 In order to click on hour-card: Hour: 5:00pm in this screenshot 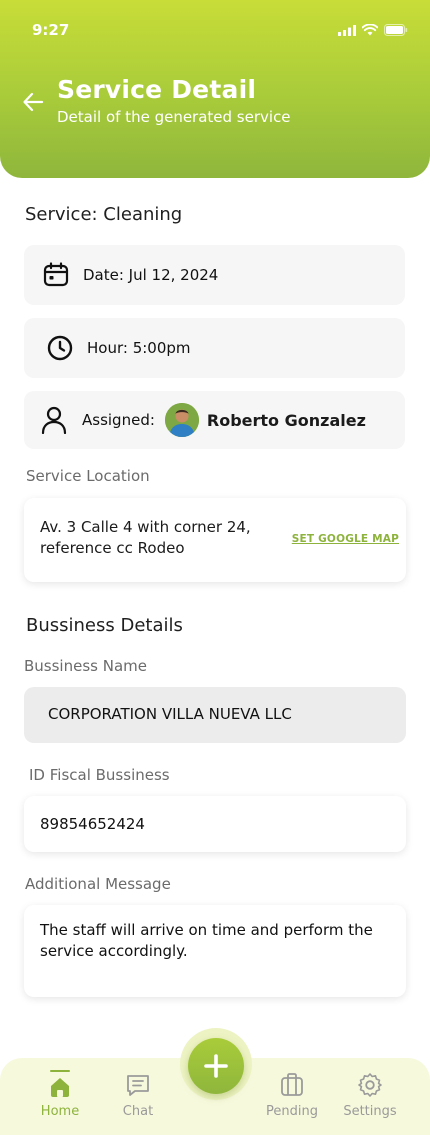, I will do `click(214, 348)`.